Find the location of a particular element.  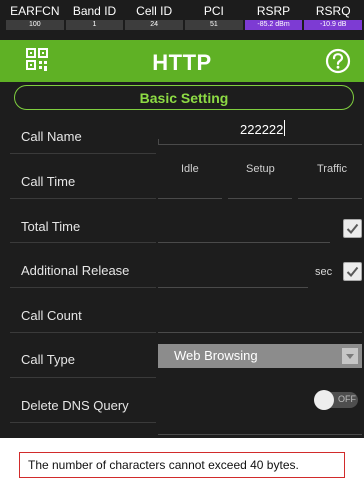

qr-code-icon is located at coordinates (37, 60).